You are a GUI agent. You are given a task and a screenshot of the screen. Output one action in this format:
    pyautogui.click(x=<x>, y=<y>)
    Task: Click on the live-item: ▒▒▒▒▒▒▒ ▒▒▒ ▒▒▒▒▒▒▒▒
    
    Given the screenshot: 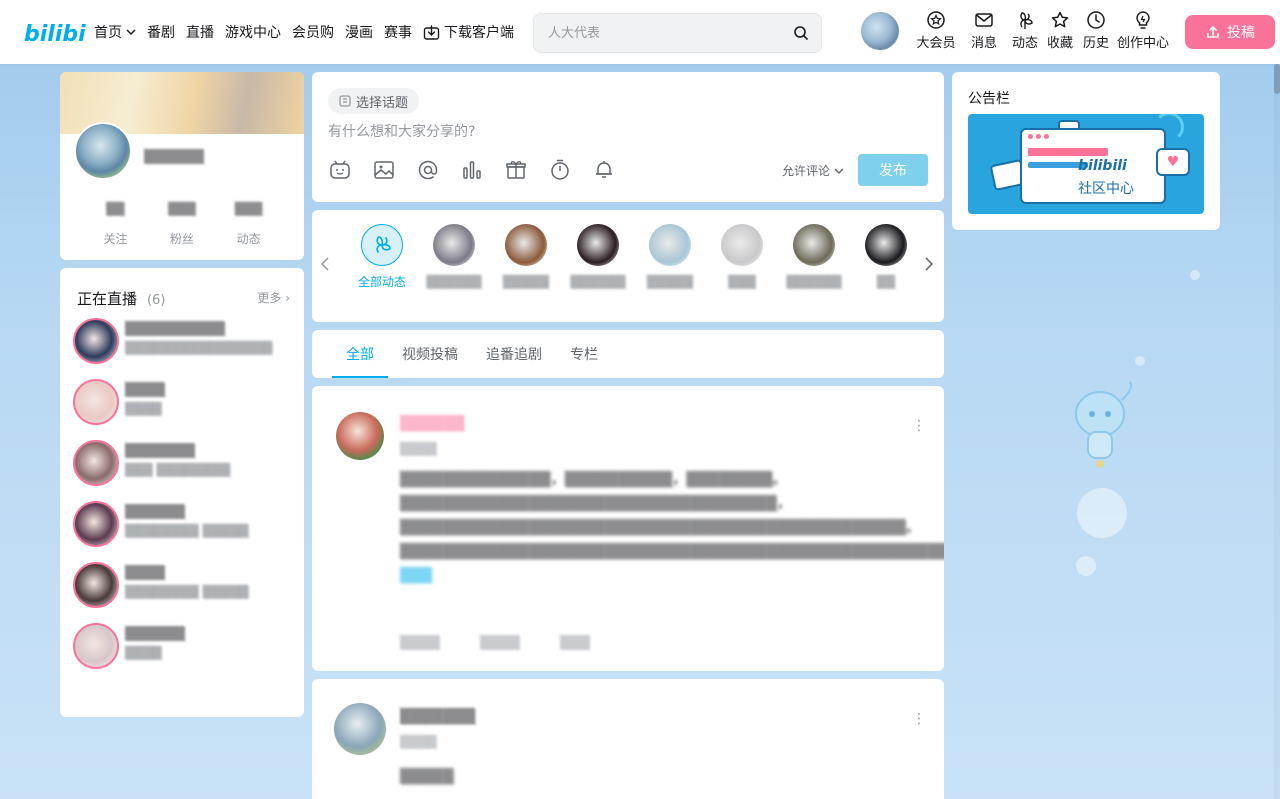 What is the action you would take?
    pyautogui.click(x=183, y=470)
    